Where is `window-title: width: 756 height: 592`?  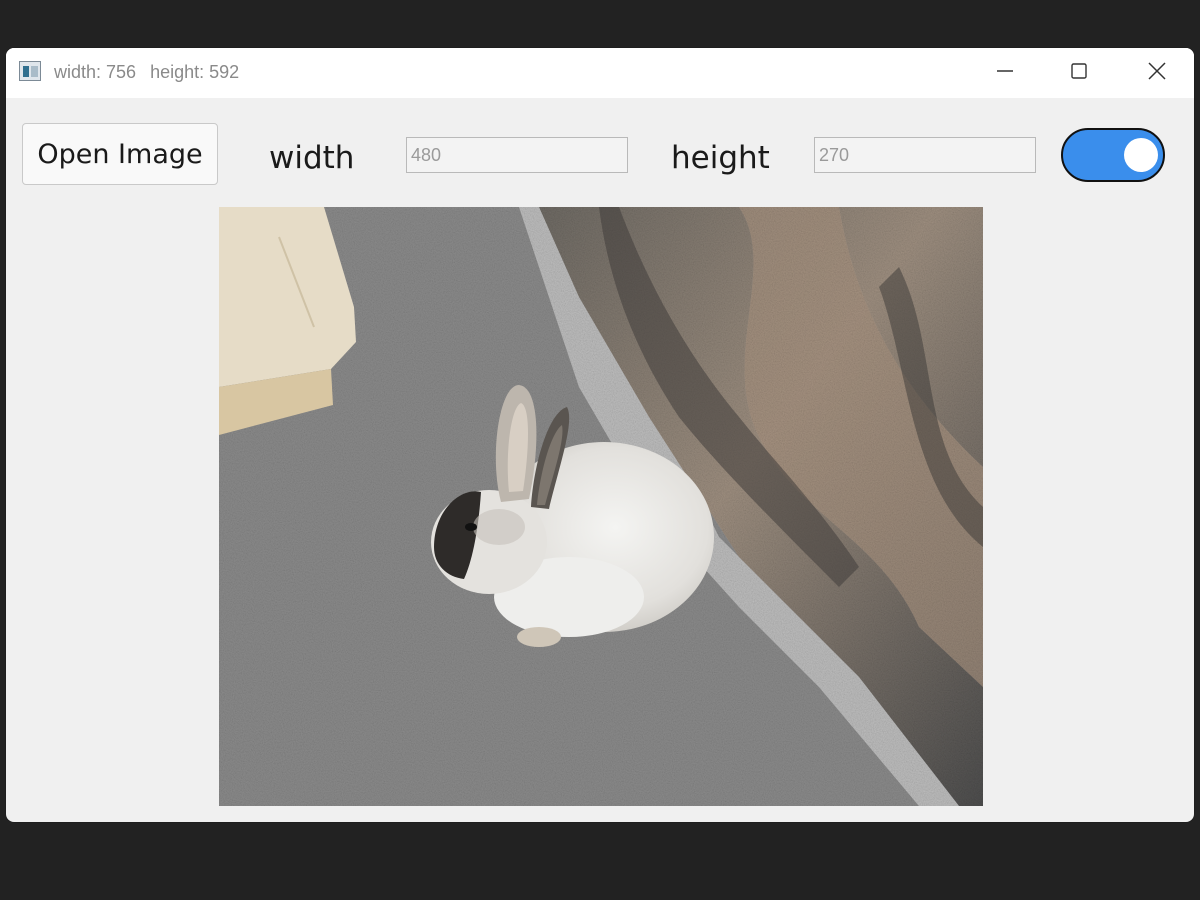
window-title: width: 756 height: 592 is located at coordinates (153, 72).